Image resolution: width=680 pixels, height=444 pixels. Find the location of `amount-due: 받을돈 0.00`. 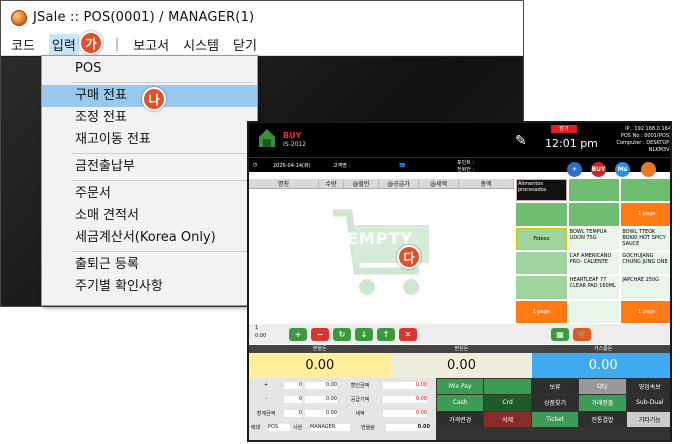

amount-due: 받을돈 0.00 is located at coordinates (320, 361).